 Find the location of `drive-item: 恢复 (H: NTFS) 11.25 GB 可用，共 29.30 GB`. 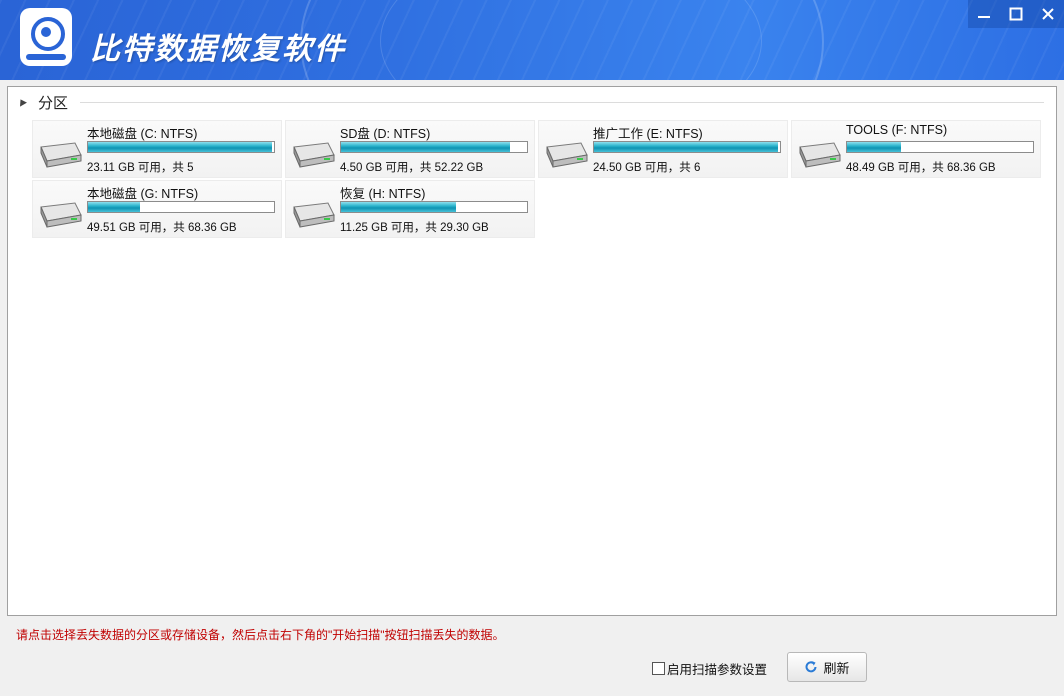

drive-item: 恢复 (H: NTFS) 11.25 GB 可用，共 29.30 GB is located at coordinates (410, 209).